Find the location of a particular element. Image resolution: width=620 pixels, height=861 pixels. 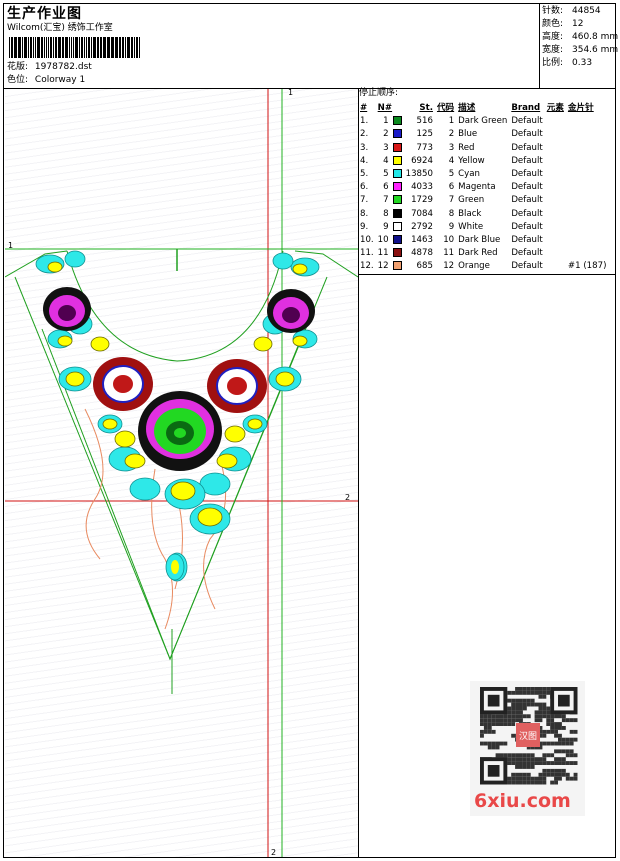

column-header: 元素 is located at coordinates (555, 108).